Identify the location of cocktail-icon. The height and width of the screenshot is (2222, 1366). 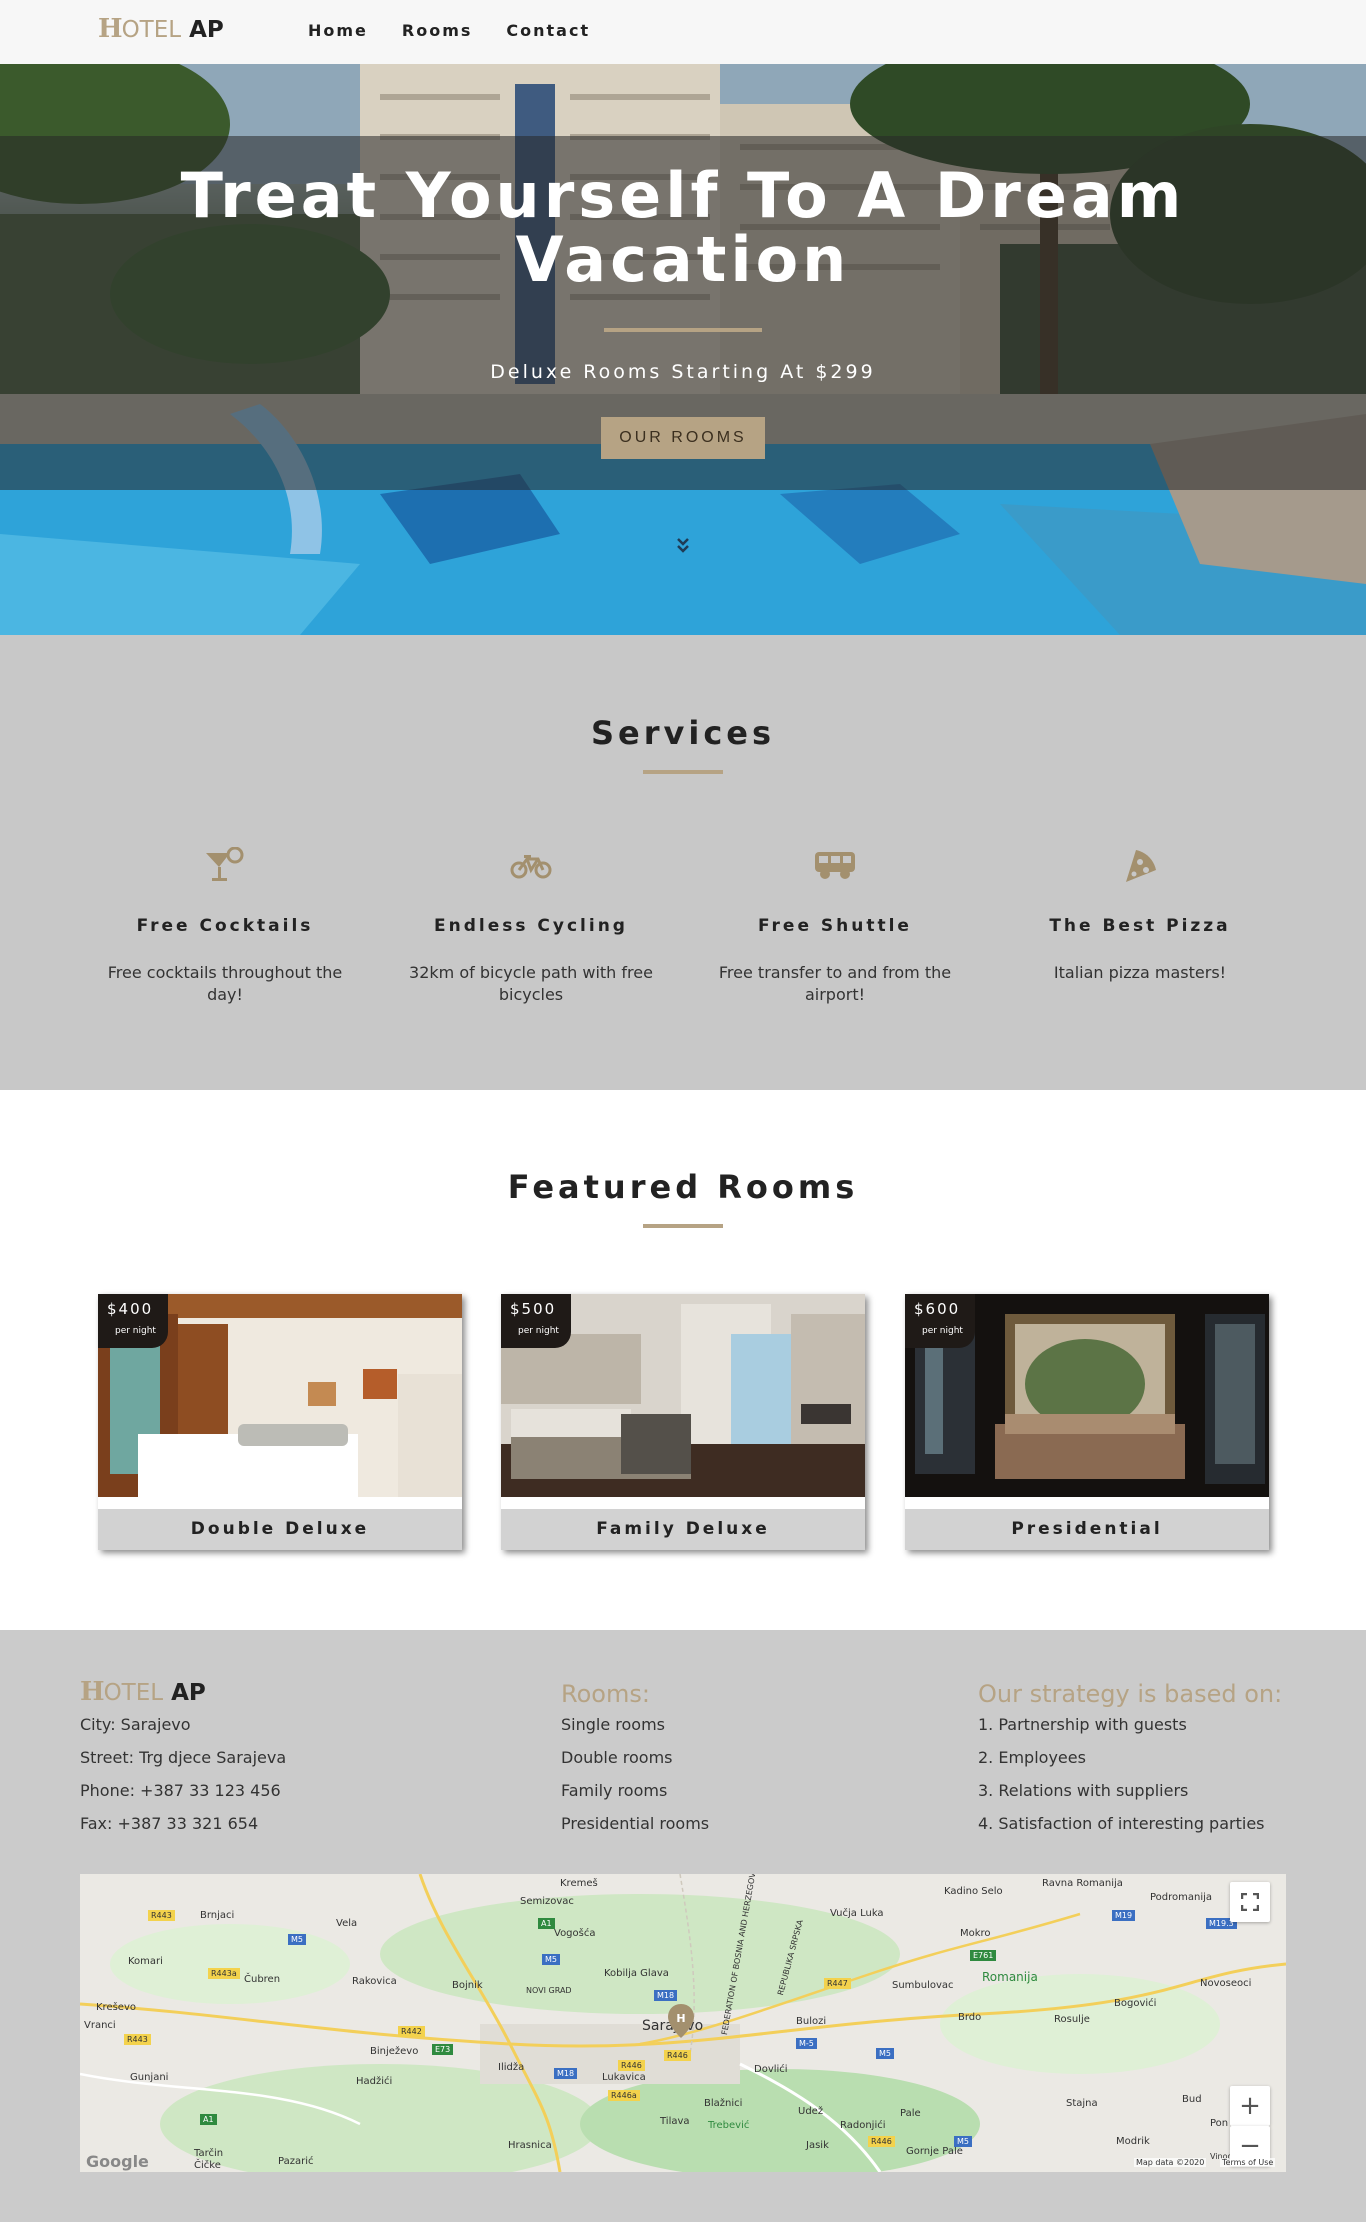
(225, 866).